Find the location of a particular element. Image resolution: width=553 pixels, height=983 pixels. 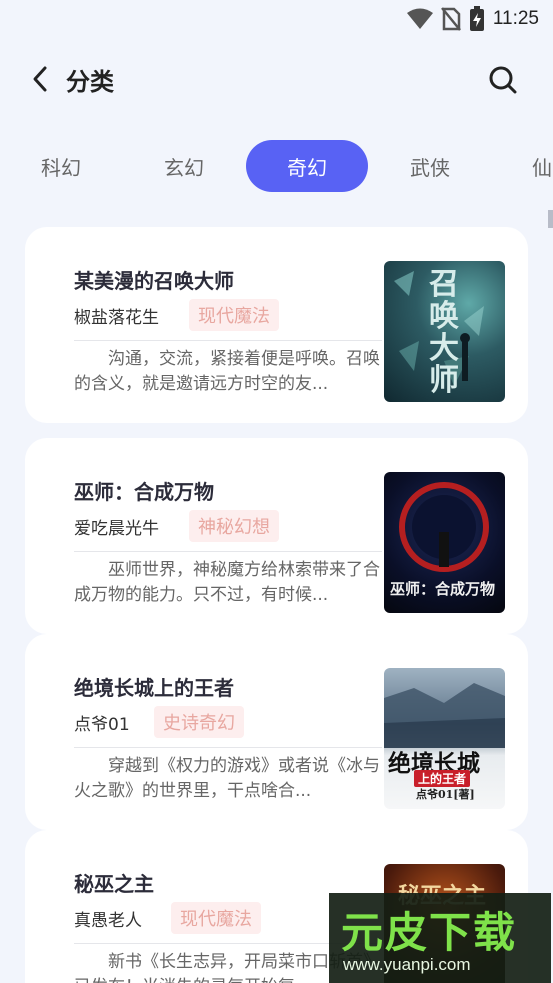

scrollbar is located at coordinates (550, 219).